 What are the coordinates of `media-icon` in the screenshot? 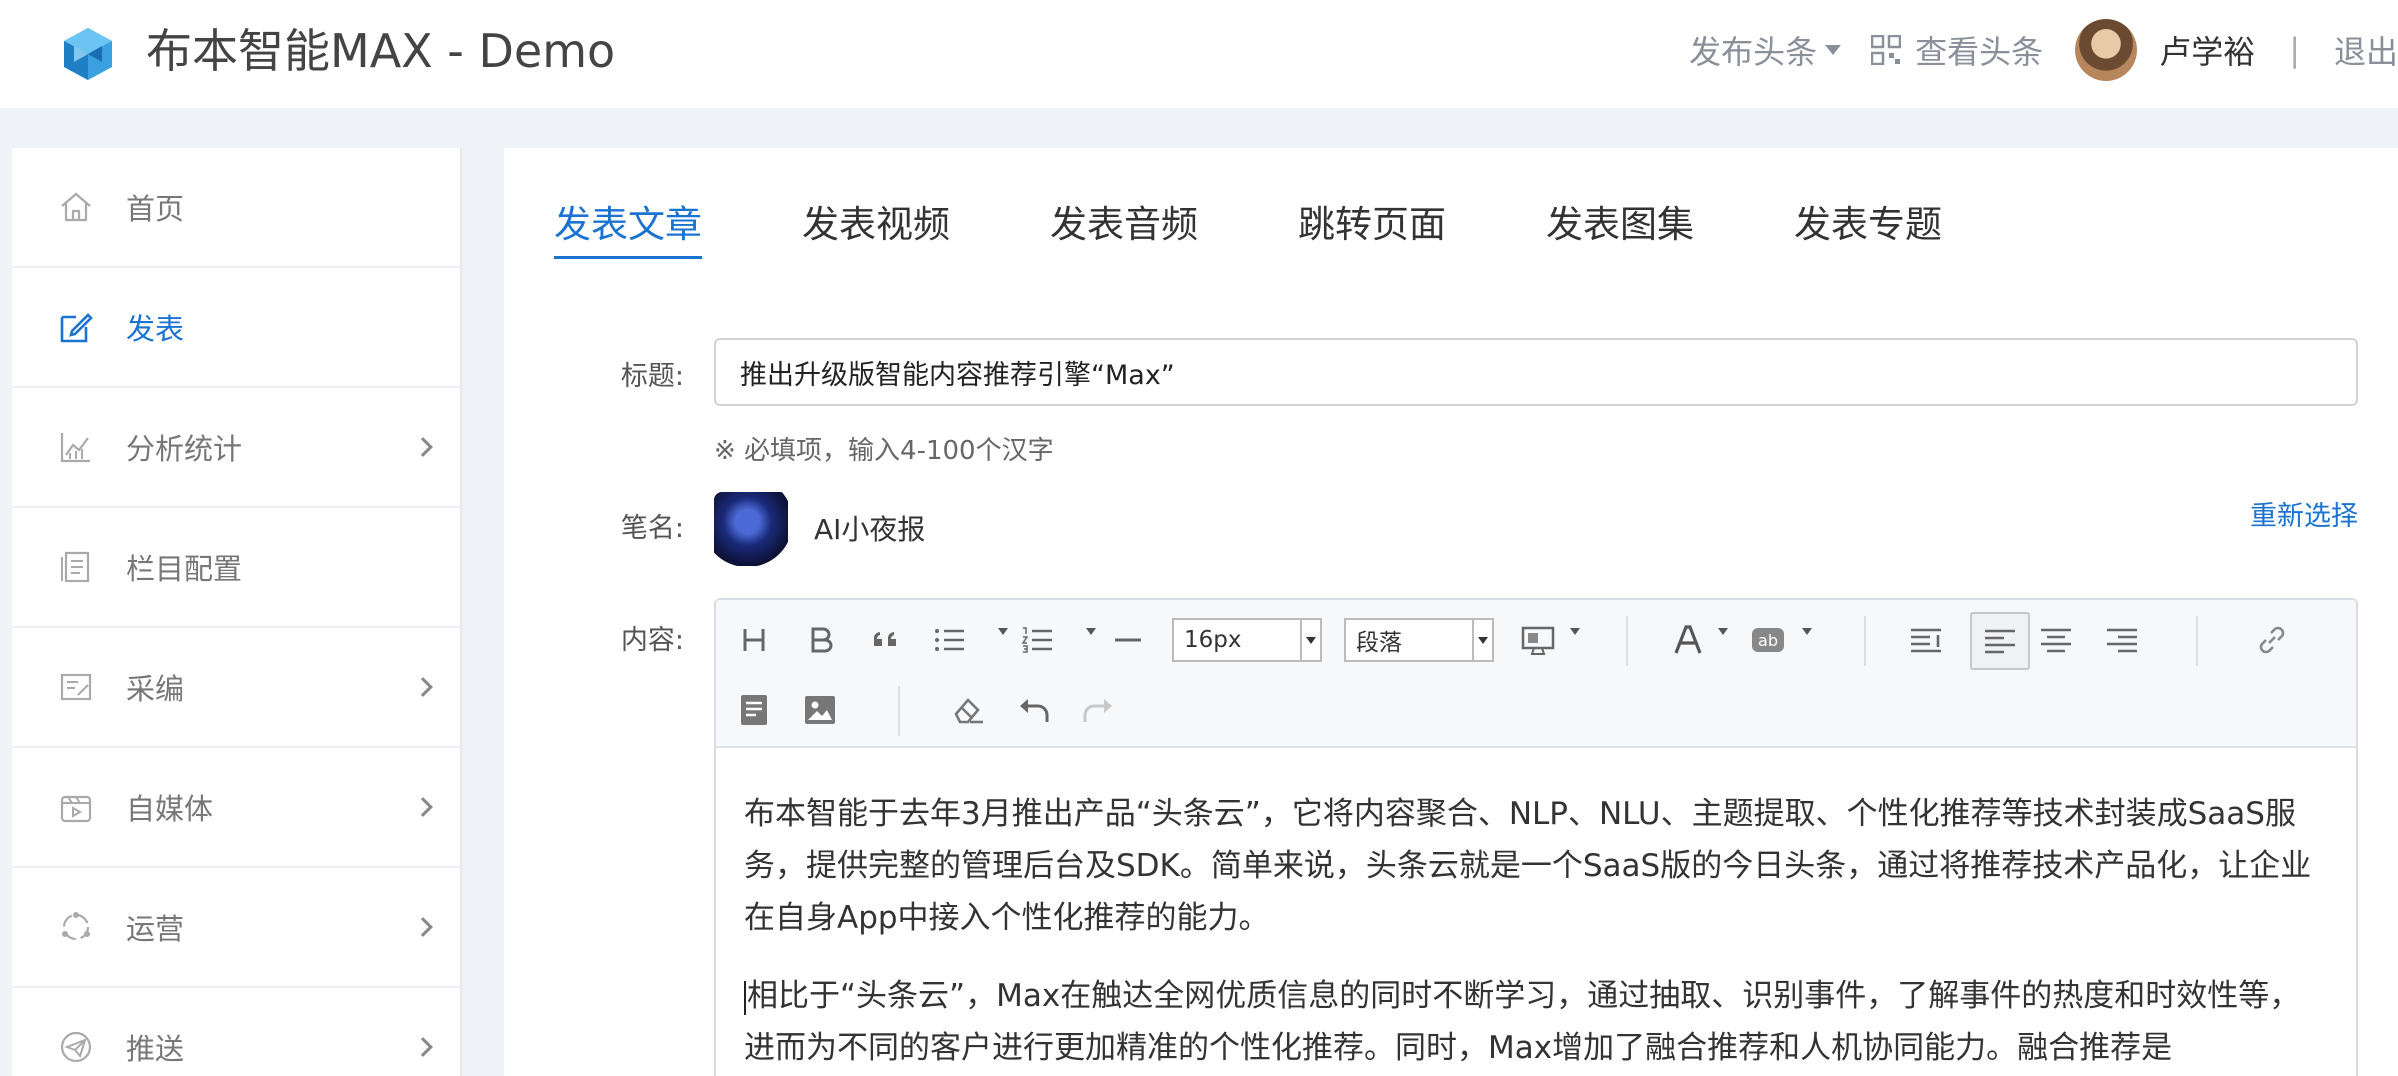 It's located at (76, 809).